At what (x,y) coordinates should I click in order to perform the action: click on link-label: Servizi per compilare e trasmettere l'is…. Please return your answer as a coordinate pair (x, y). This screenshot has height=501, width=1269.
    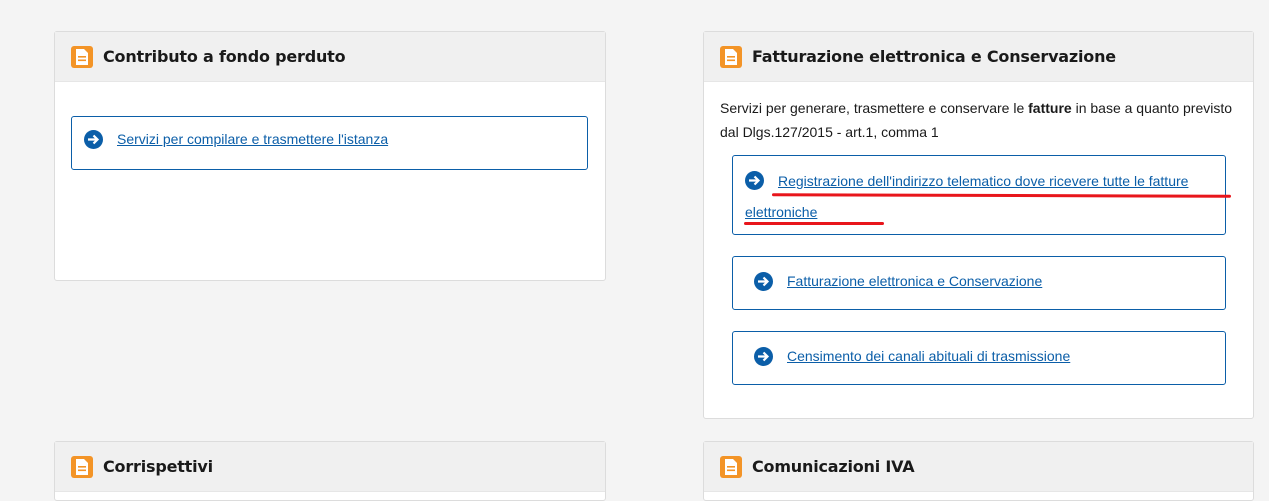
    Looking at the image, I should click on (252, 139).